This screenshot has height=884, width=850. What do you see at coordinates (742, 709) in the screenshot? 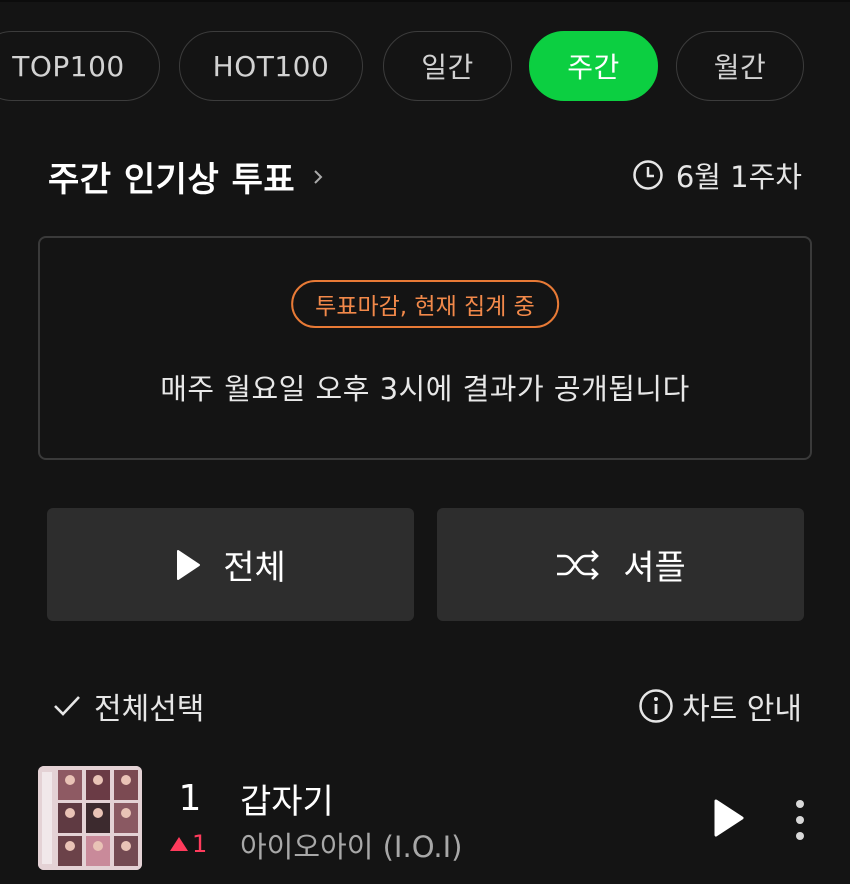
I see `chart-guide-label: 차트 안내` at bounding box center [742, 709].